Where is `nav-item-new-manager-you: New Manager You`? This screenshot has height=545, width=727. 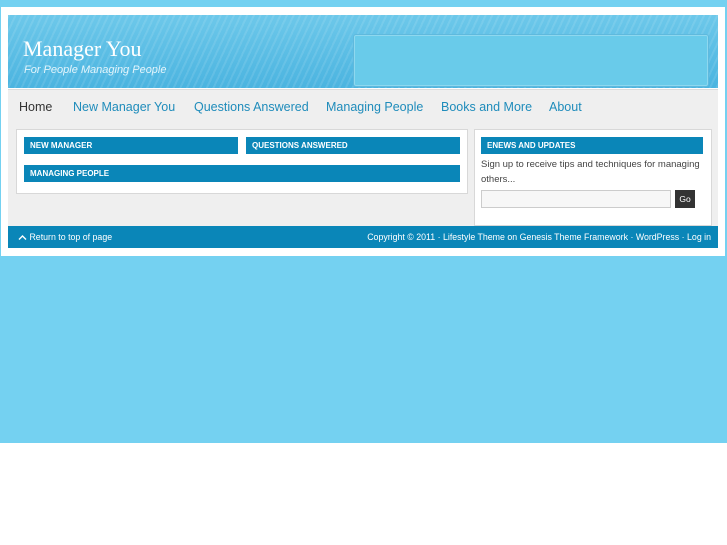
nav-item-new-manager-you: New Manager You is located at coordinates (124, 107).